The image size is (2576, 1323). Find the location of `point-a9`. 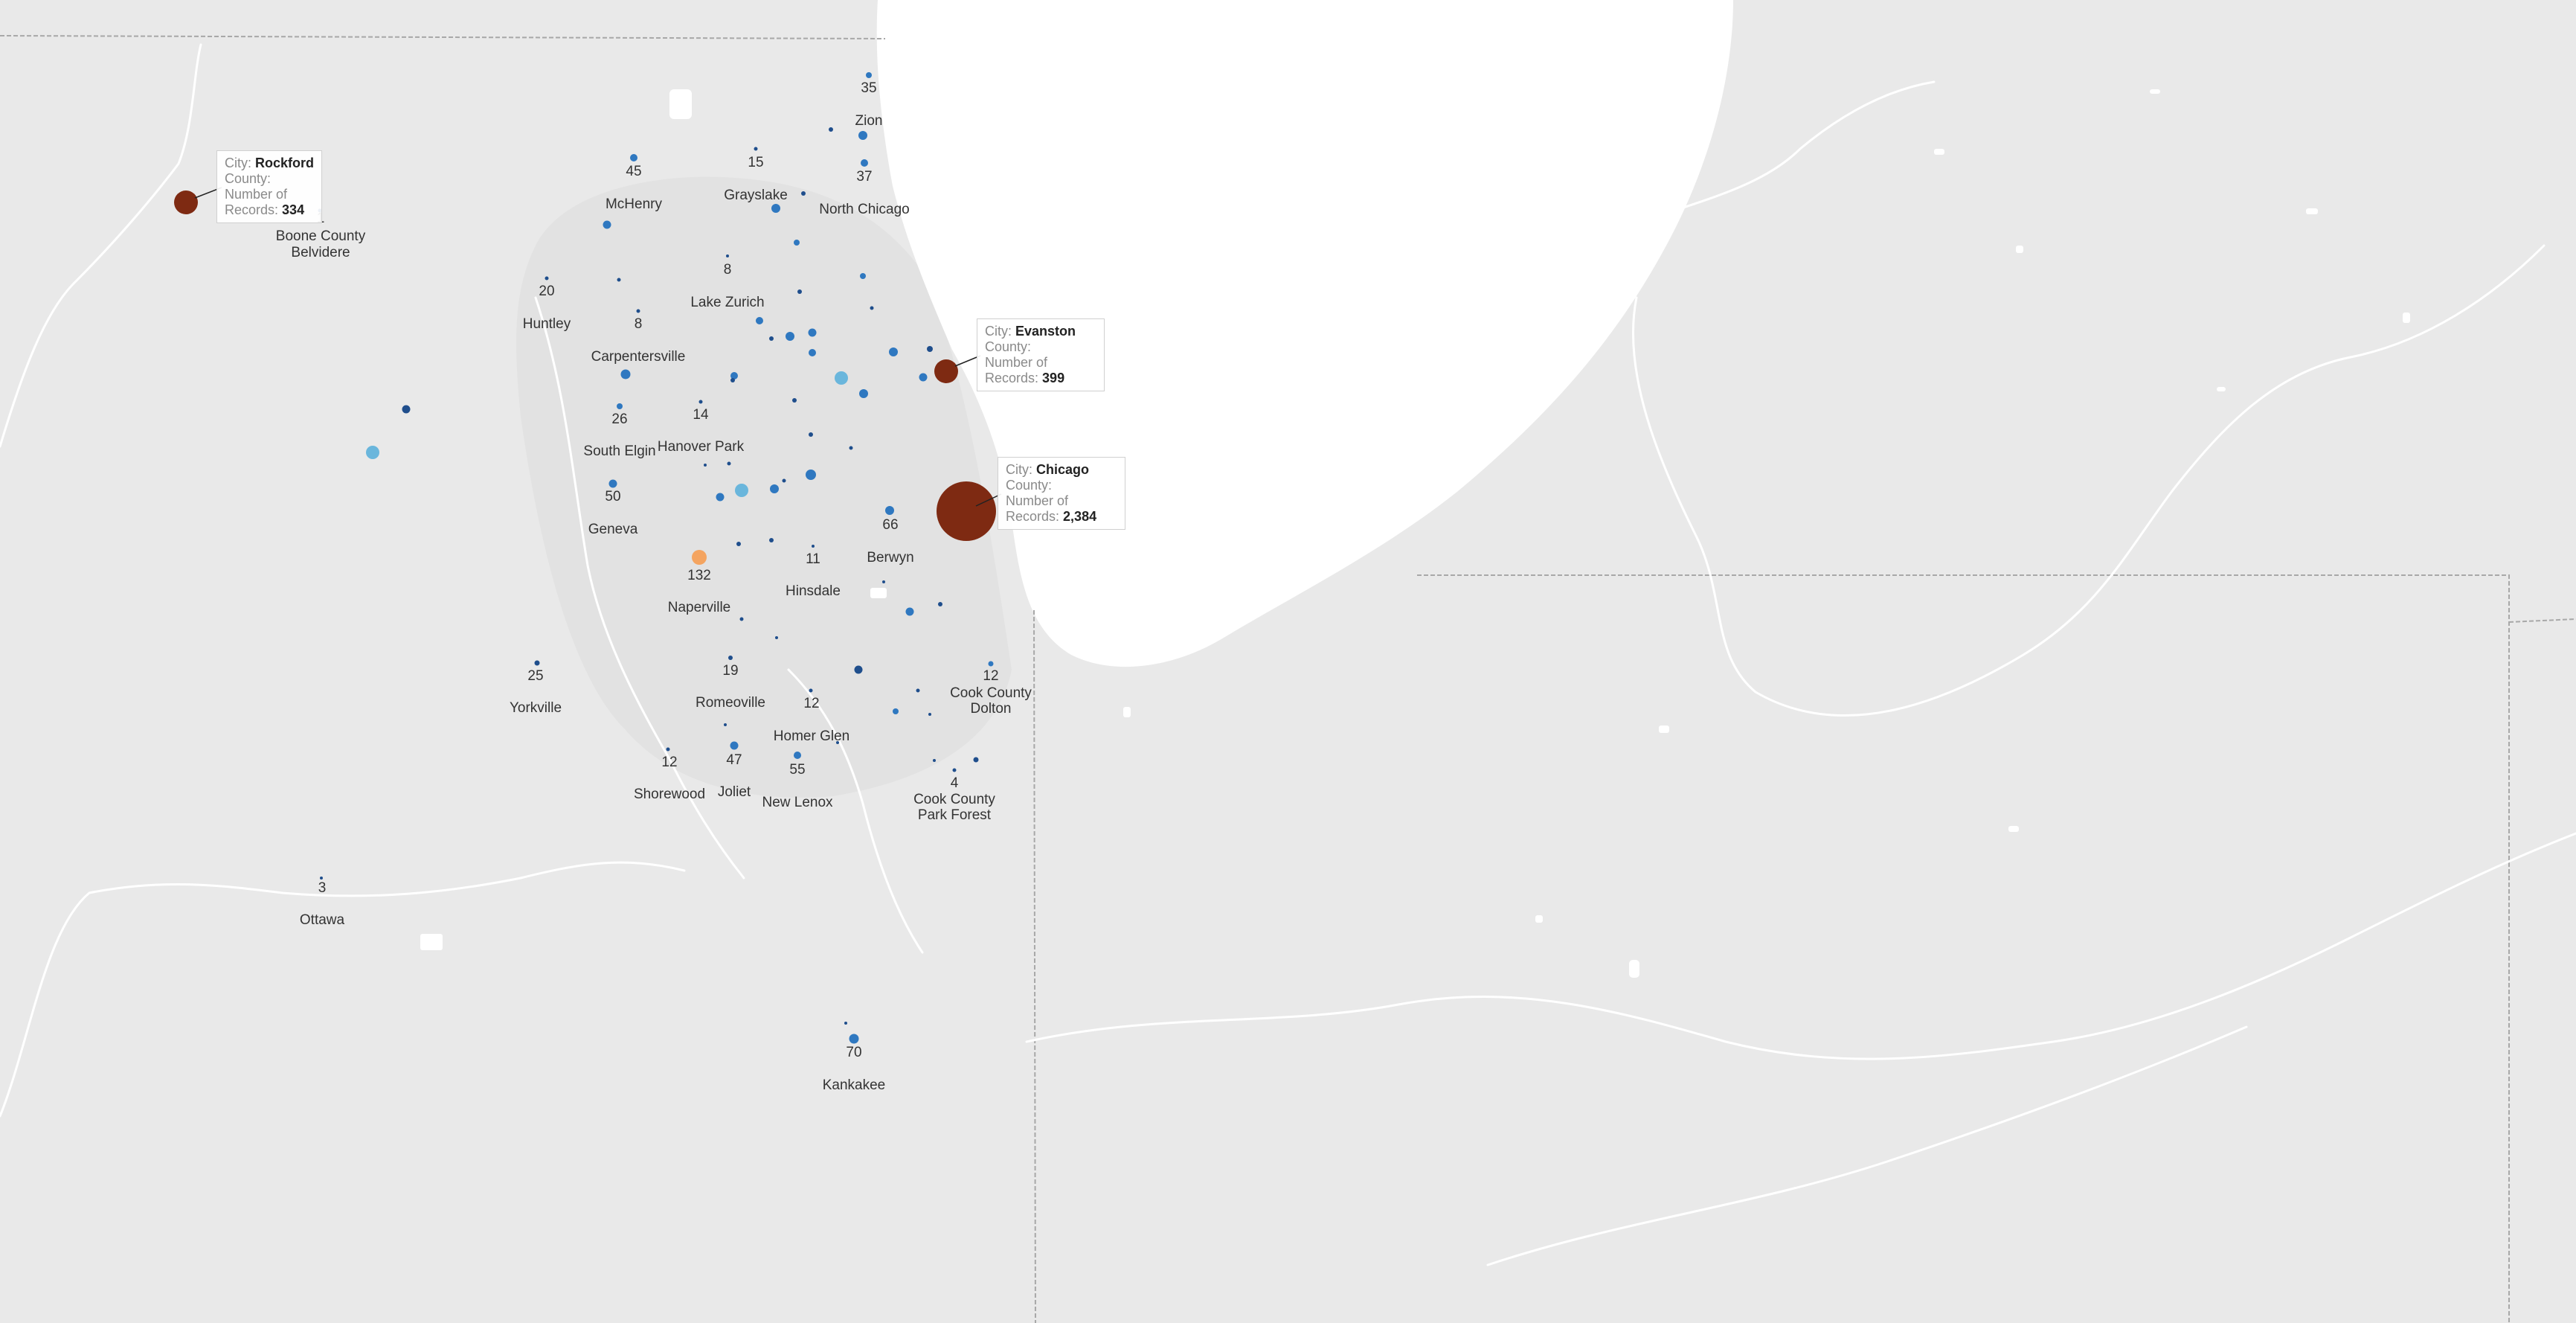

point-a9 is located at coordinates (759, 320).